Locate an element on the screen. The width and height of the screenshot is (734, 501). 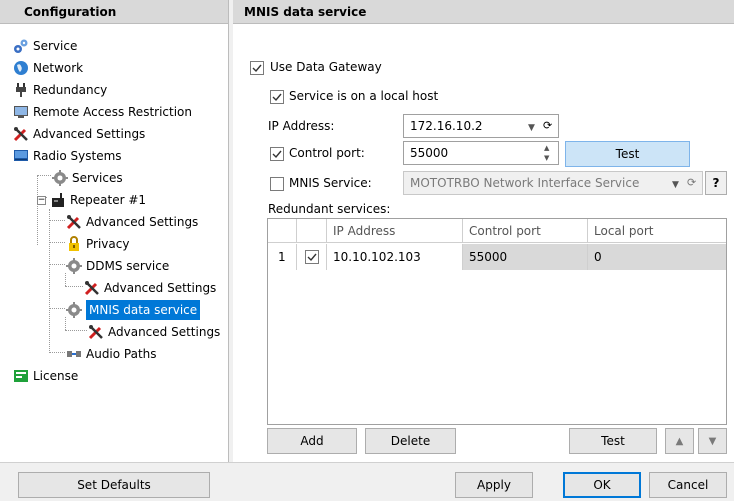
tree-item-audio-paths: Audio Paths is located at coordinates (111, 354).